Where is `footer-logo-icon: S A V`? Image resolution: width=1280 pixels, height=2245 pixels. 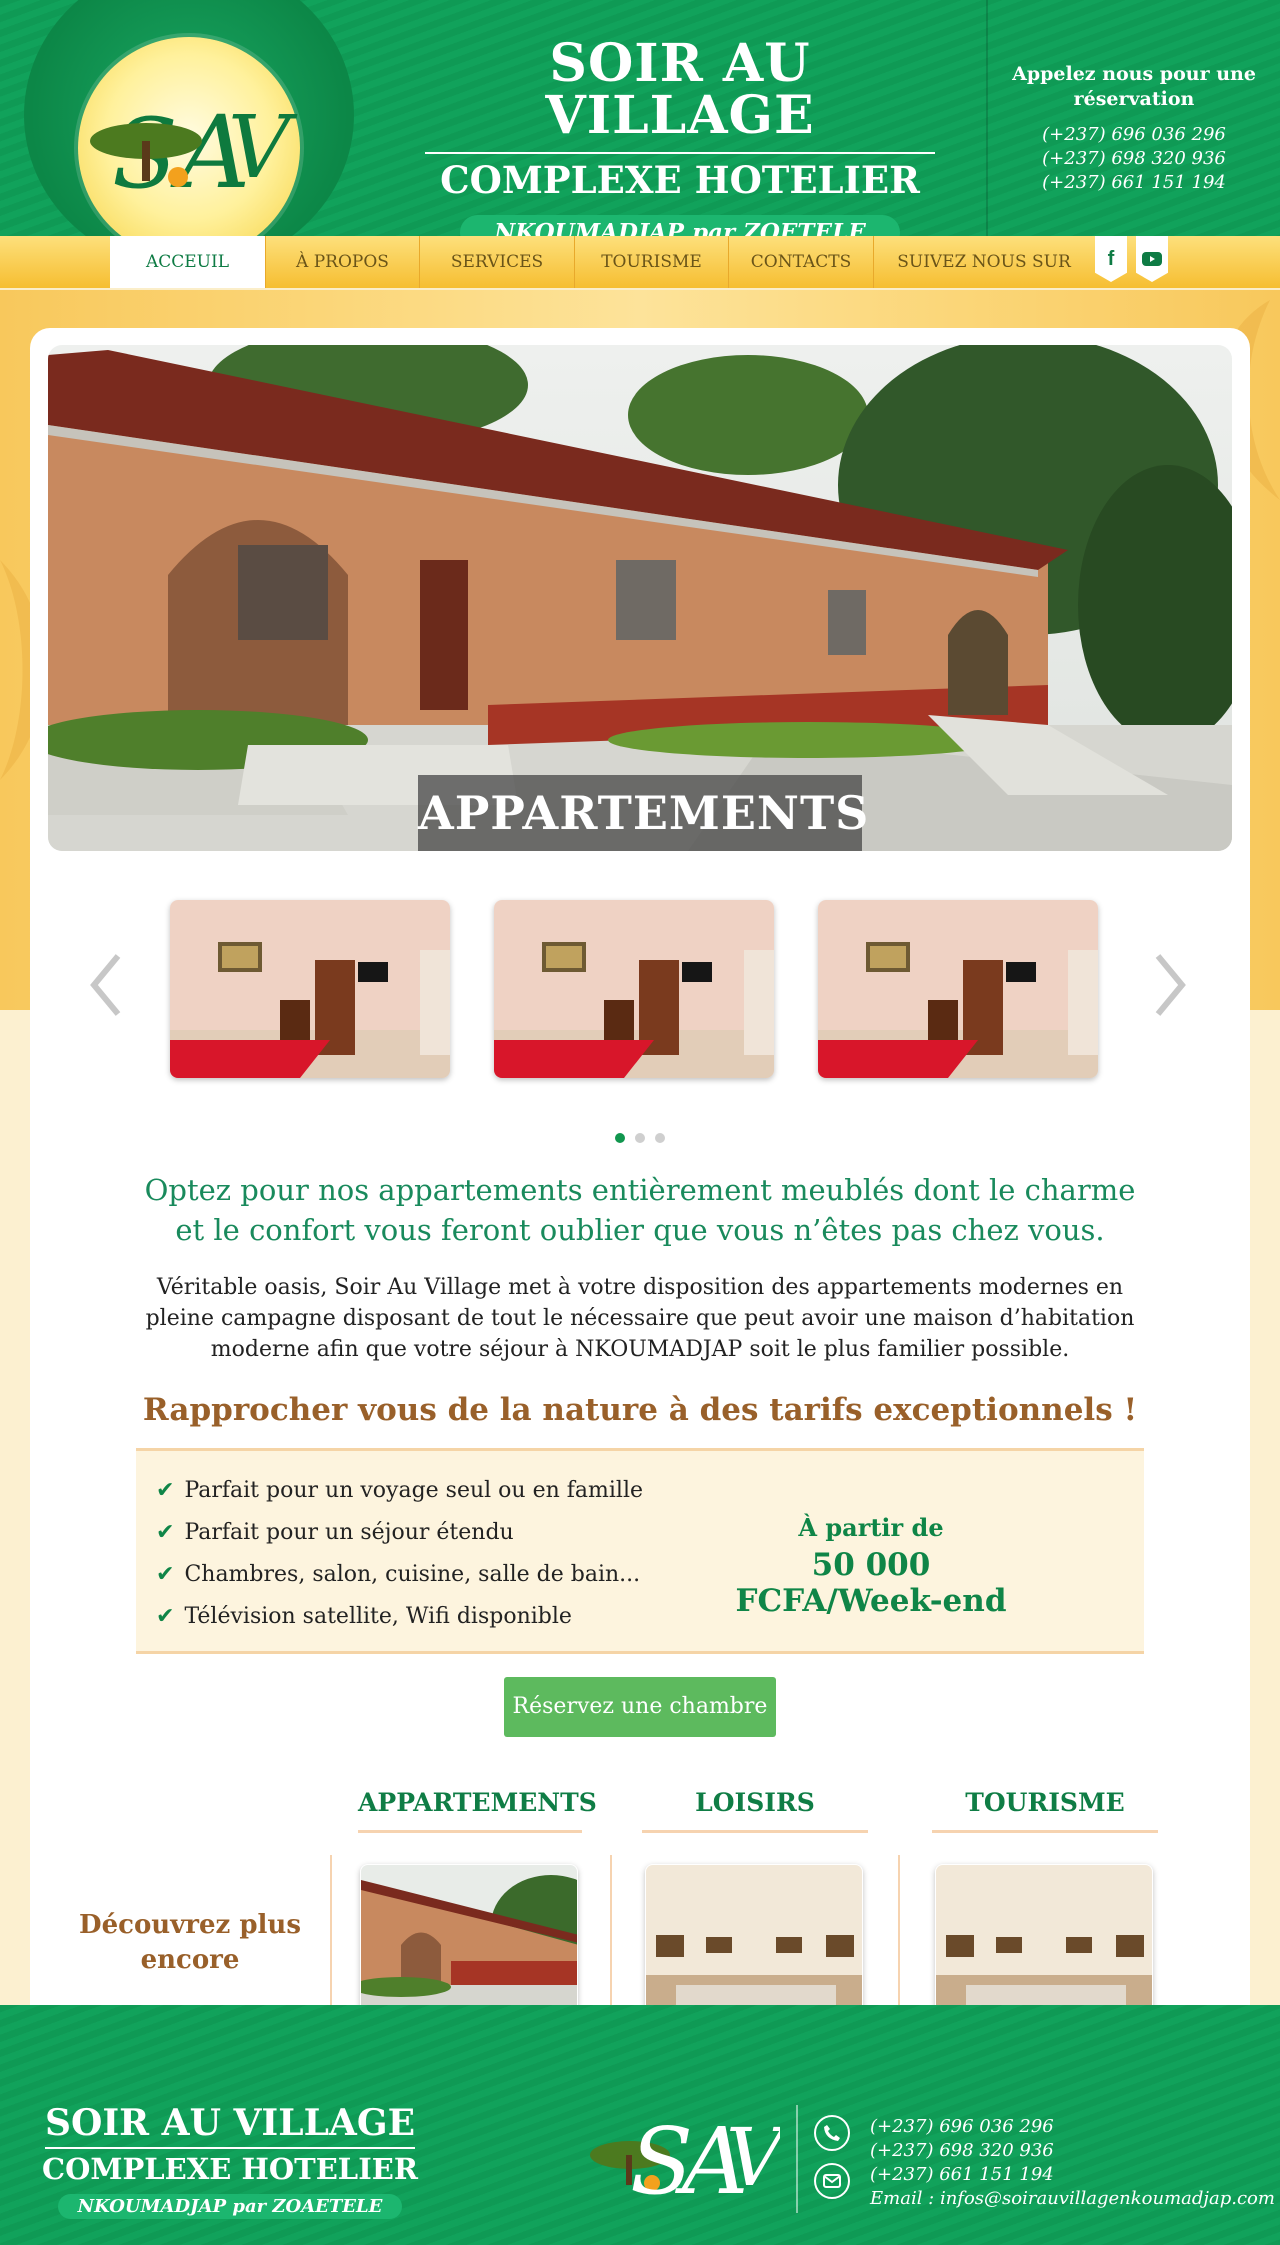 footer-logo-icon: S A V is located at coordinates (680, 2155).